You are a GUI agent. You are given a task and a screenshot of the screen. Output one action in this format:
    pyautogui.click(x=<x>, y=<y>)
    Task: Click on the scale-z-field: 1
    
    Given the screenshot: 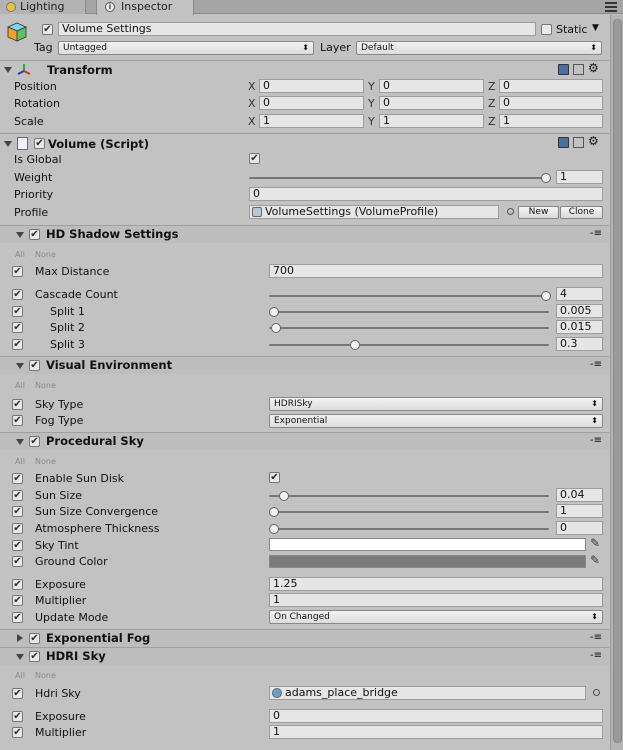 What is the action you would take?
    pyautogui.click(x=551, y=121)
    